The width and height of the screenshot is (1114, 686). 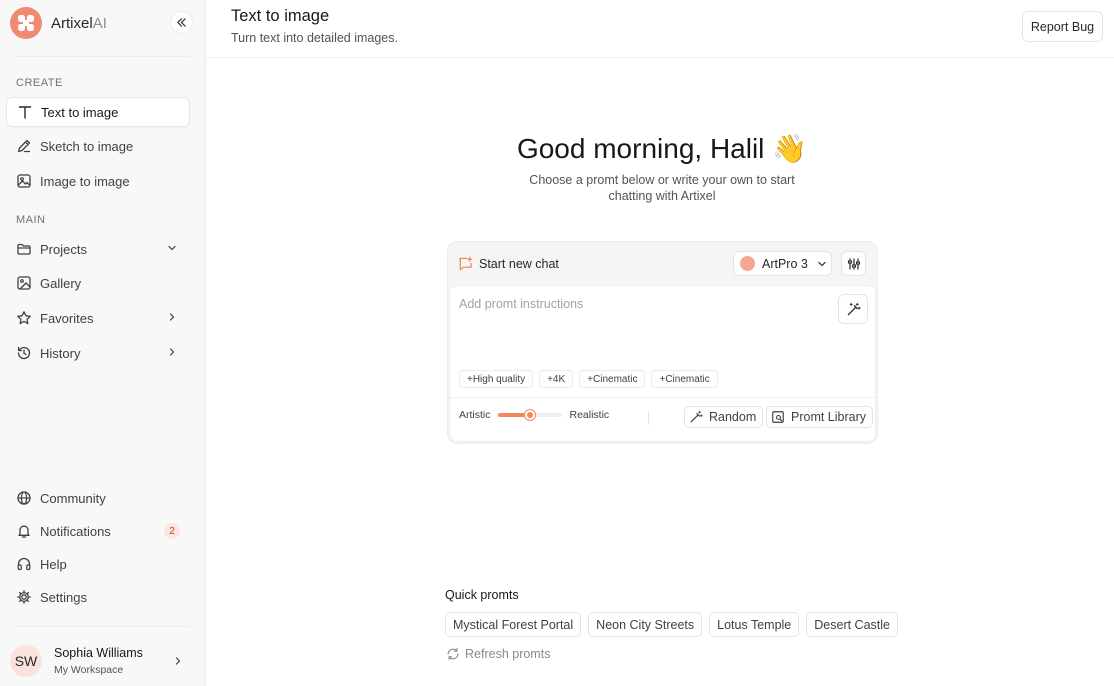 I want to click on nav-label: Help, so click(x=53, y=564).